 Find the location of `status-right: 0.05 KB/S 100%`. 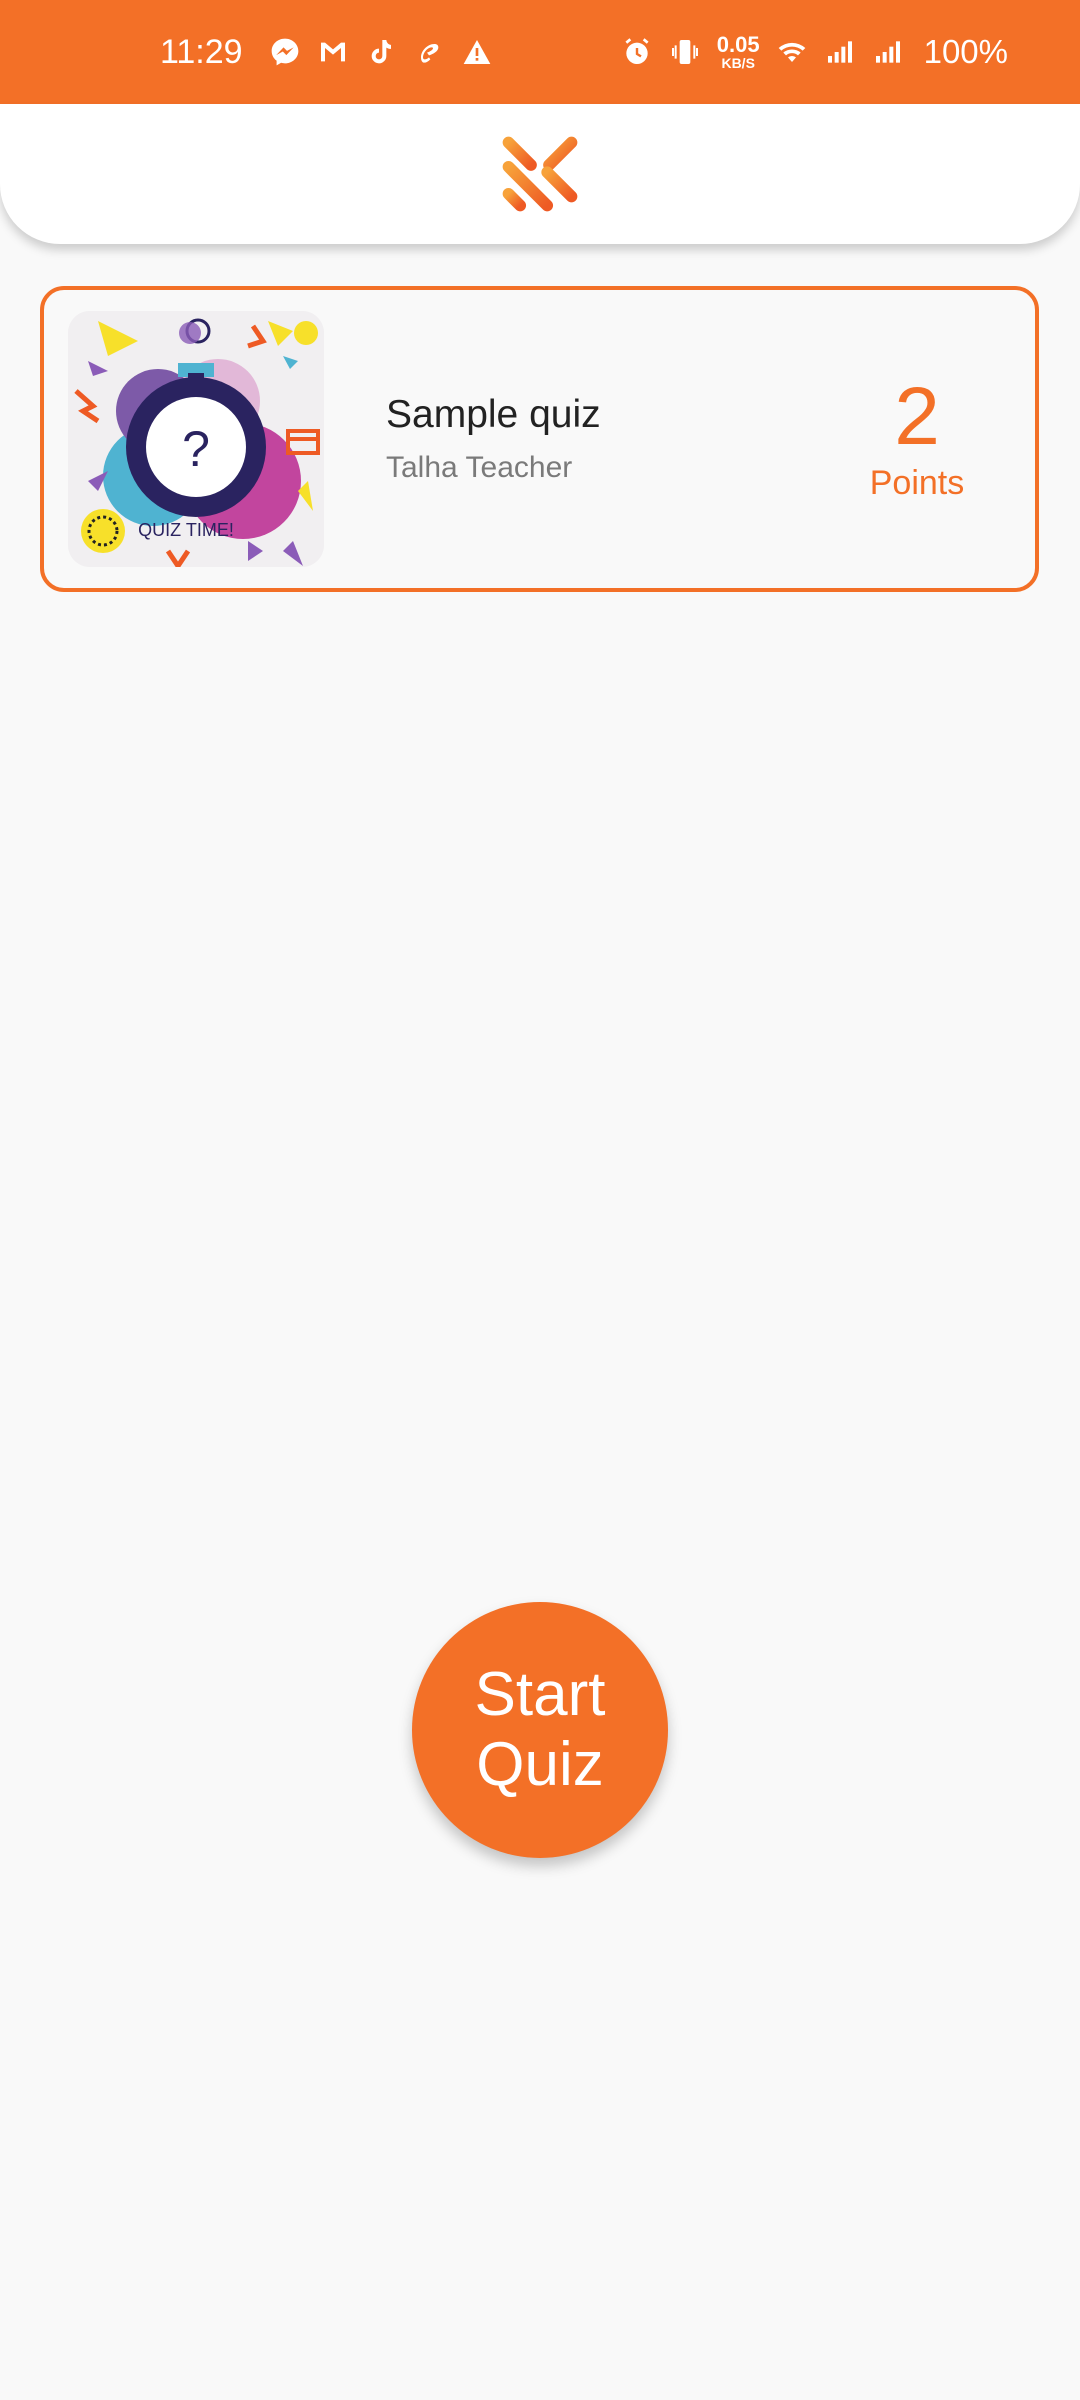

status-right: 0.05 KB/S 100% is located at coordinates (814, 52).